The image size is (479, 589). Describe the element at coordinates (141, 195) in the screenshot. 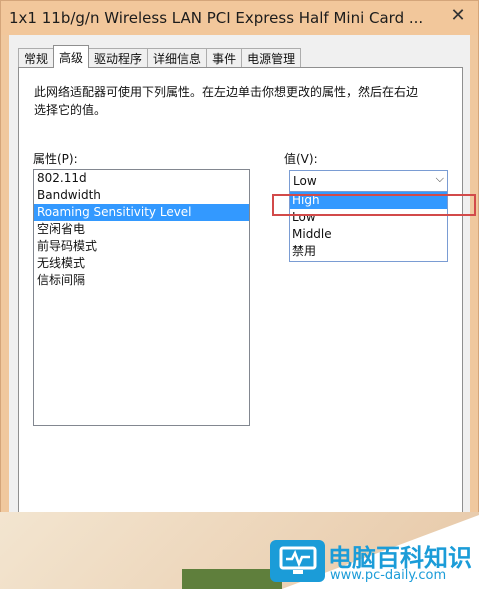

I see `property-item-bandwidth: Bandwidth` at that location.